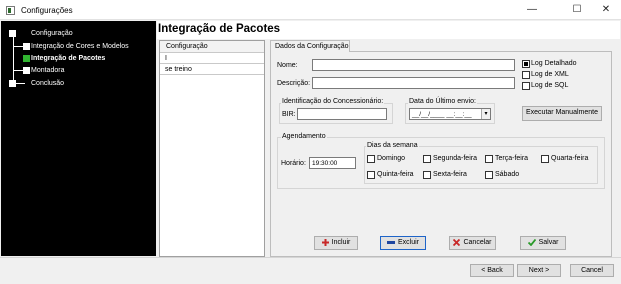 The height and width of the screenshot is (284, 621). What do you see at coordinates (442, 101) in the screenshot?
I see `ultimo-envio-legend: Data do Último envio:` at bounding box center [442, 101].